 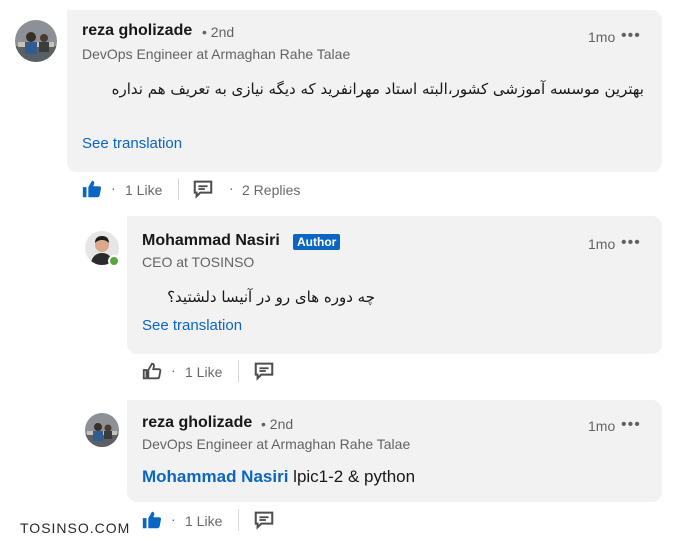 What do you see at coordinates (198, 262) in the screenshot?
I see `author-headline: CEO at TOSINSO` at bounding box center [198, 262].